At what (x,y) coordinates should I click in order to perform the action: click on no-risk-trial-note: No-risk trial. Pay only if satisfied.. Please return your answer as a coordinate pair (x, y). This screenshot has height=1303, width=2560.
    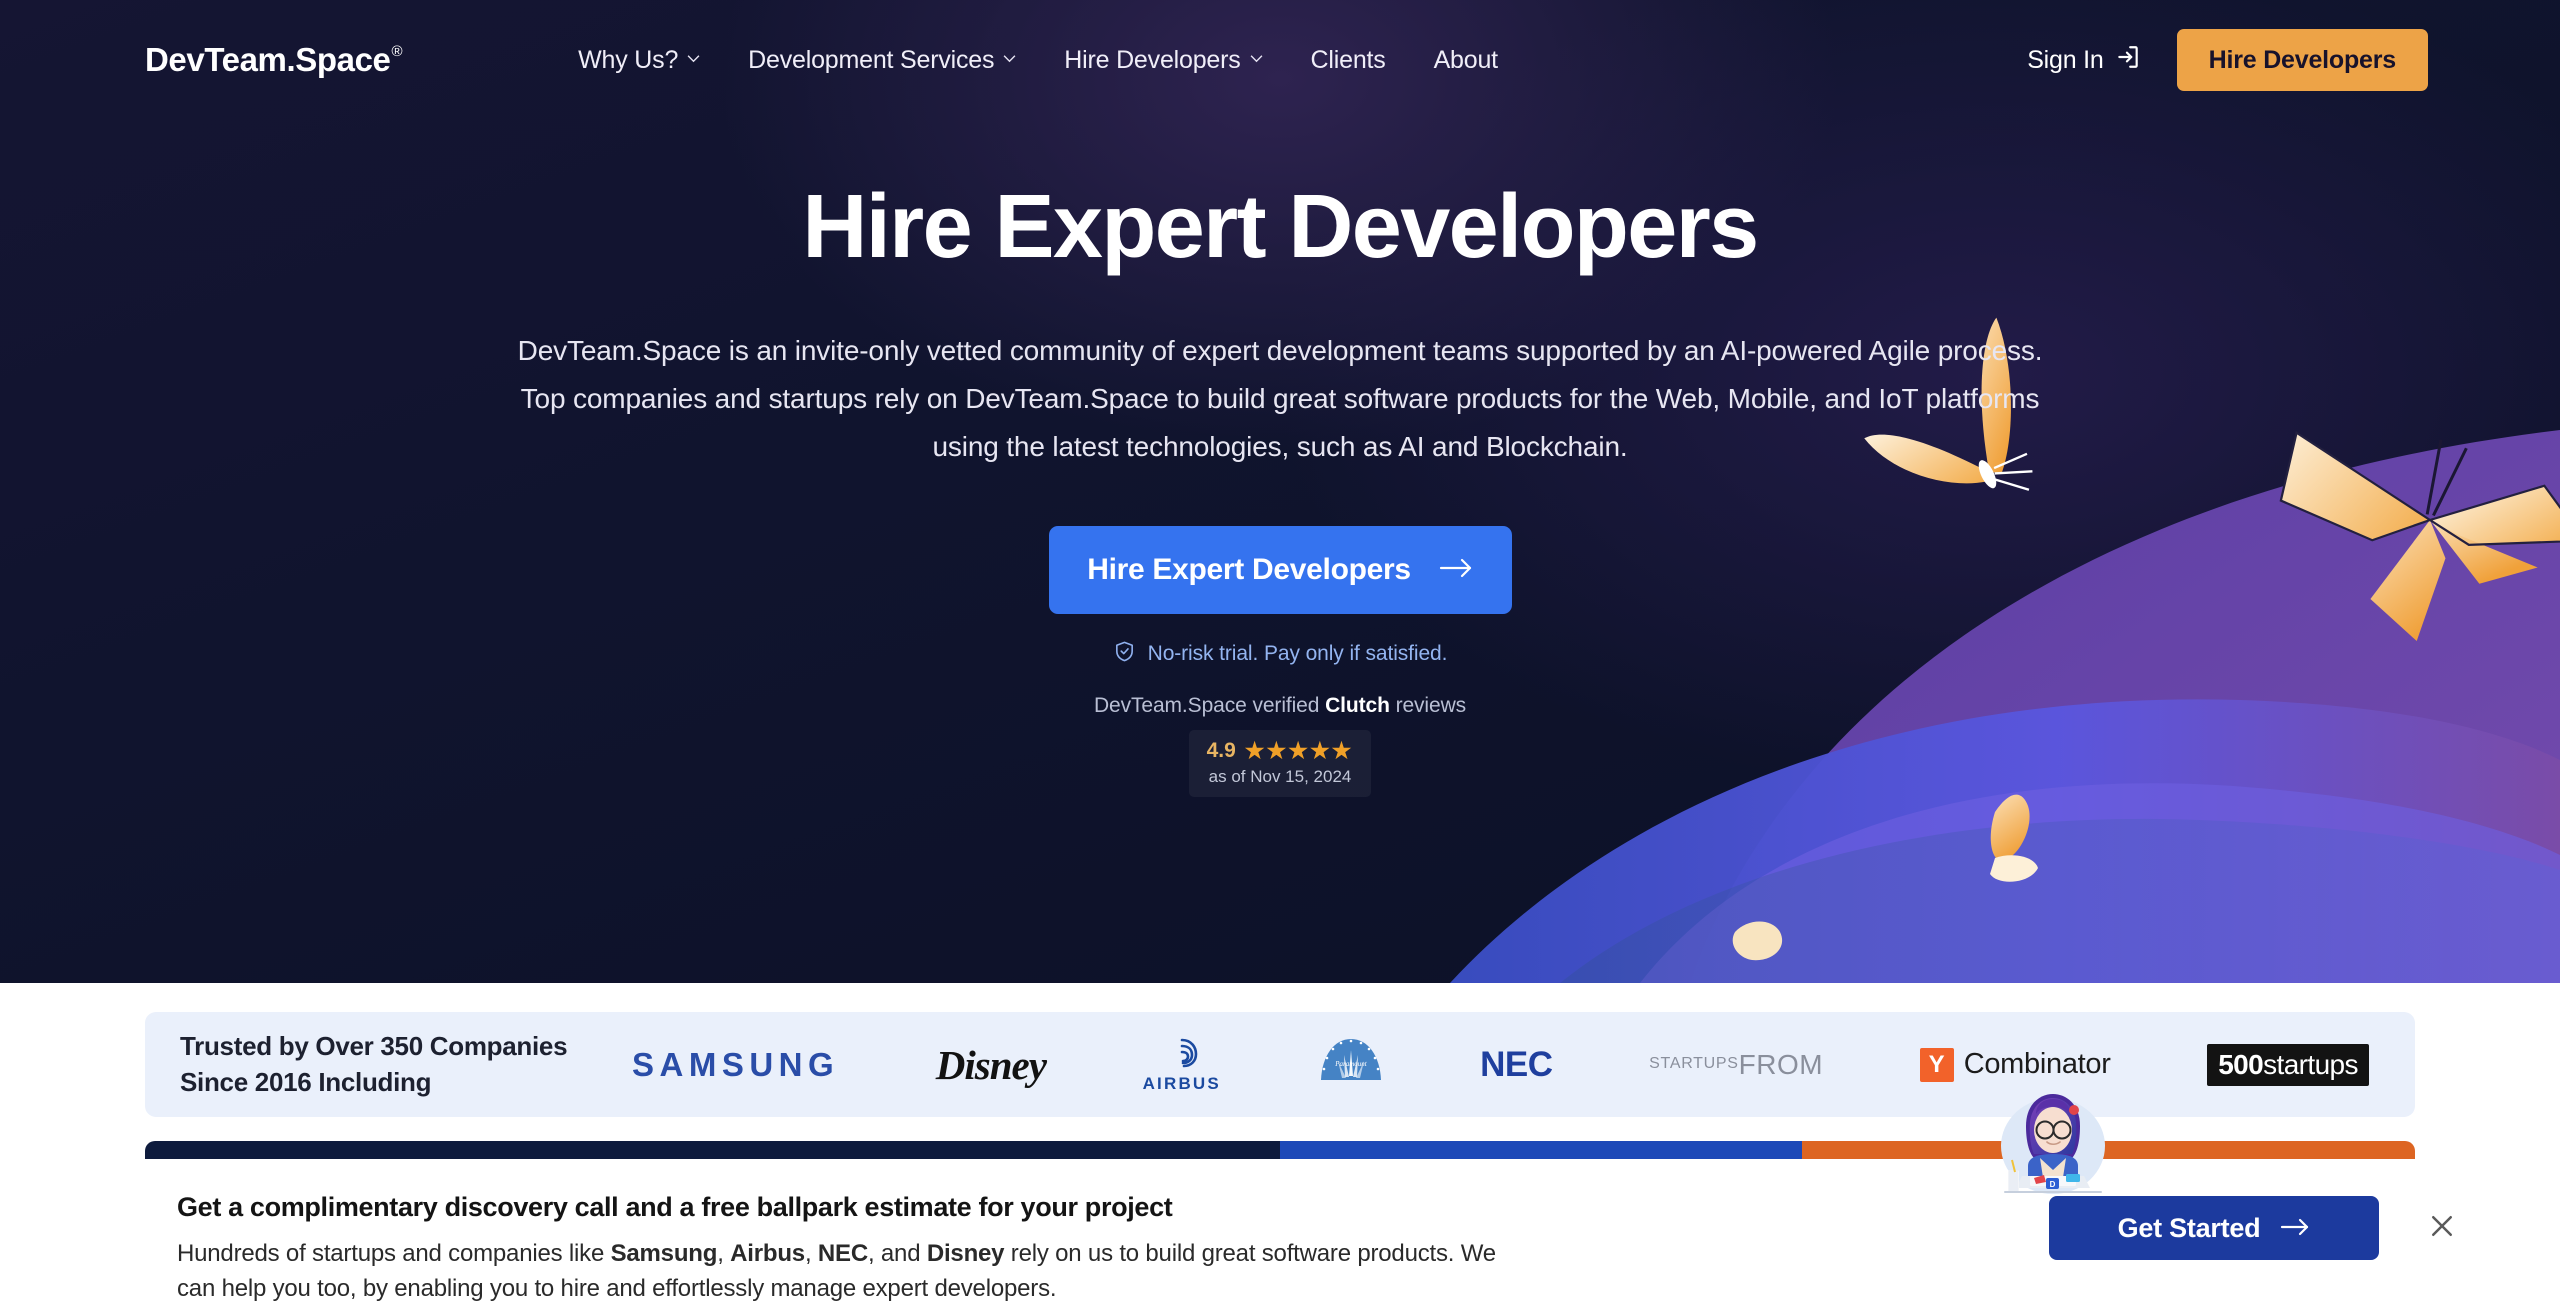
    Looking at the image, I should click on (1280, 654).